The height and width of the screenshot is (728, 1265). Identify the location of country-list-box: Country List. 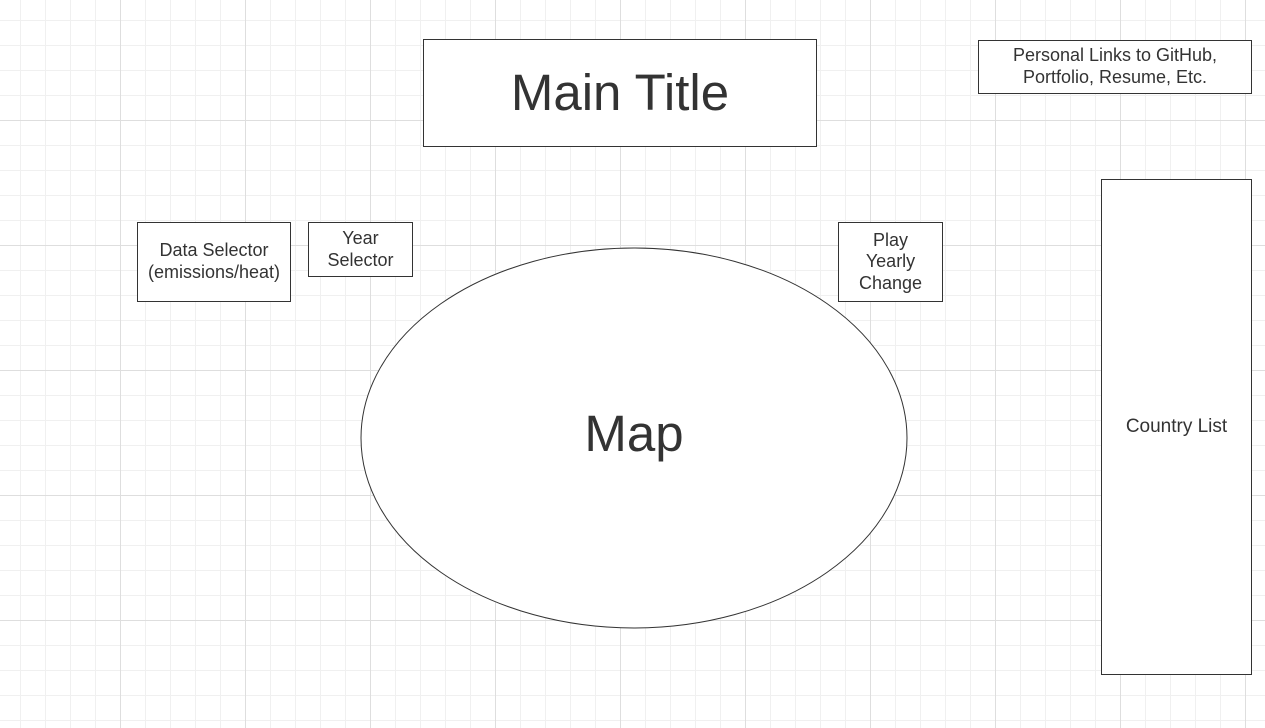
(1176, 427).